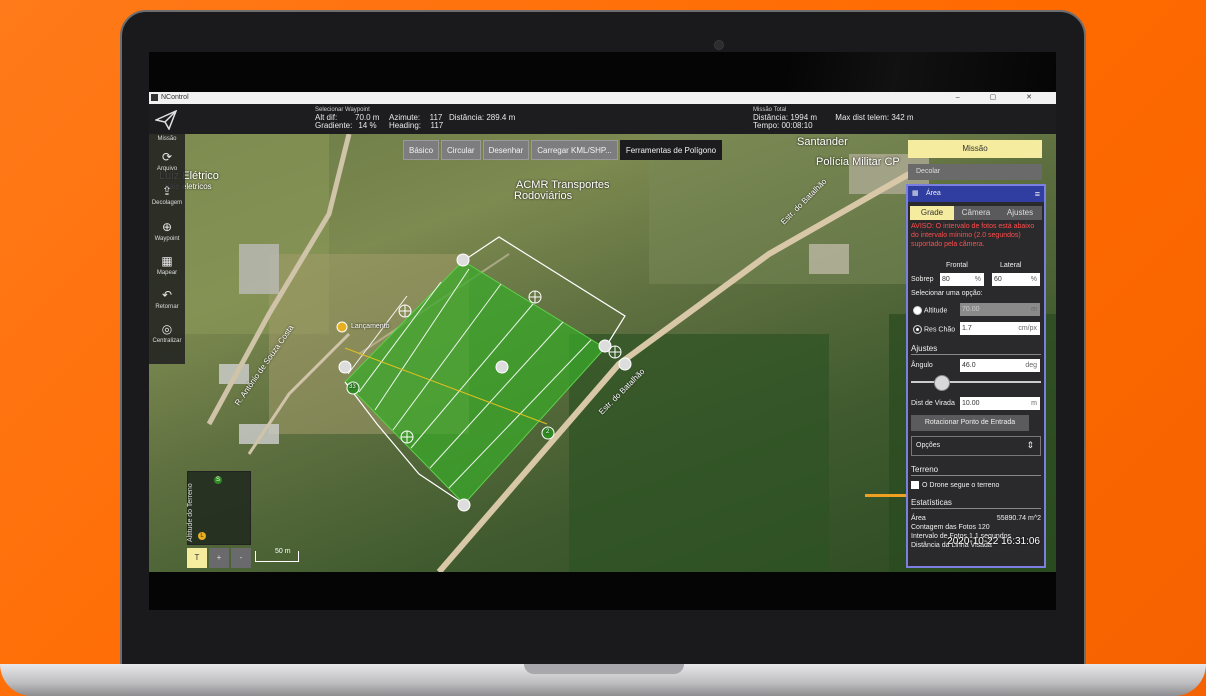 This screenshot has width=1206, height=696. What do you see at coordinates (219, 508) in the screenshot?
I see `terrain-altitude-panel: Altitude do Terreno S L` at bounding box center [219, 508].